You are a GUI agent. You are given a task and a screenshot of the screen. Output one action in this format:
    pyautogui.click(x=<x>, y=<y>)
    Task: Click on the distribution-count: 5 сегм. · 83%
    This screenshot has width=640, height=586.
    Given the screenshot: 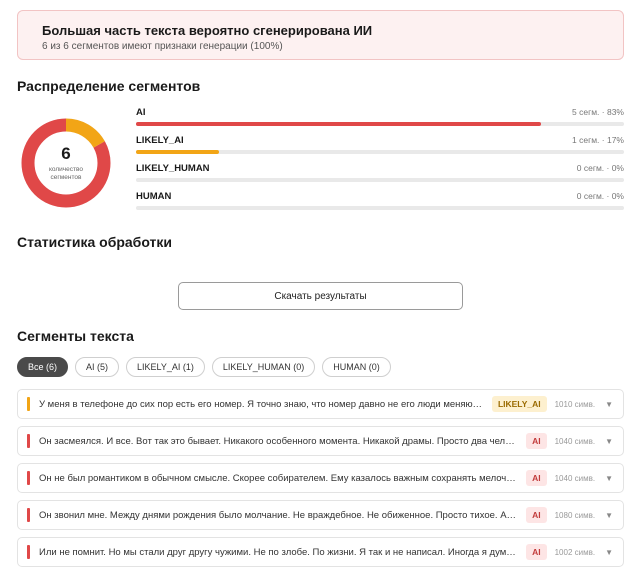 What is the action you would take?
    pyautogui.click(x=598, y=112)
    